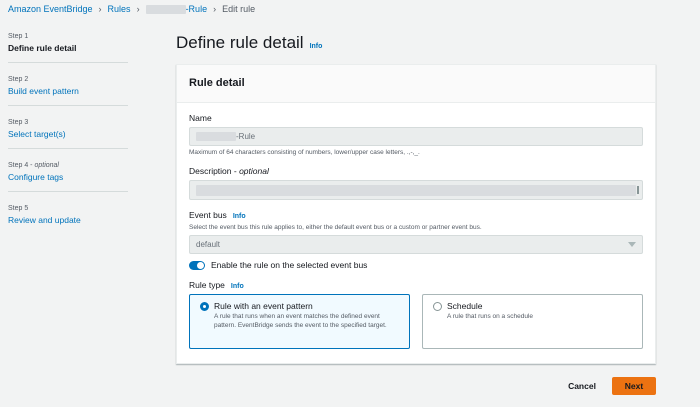  I want to click on rule-type-info-link: Info, so click(237, 286).